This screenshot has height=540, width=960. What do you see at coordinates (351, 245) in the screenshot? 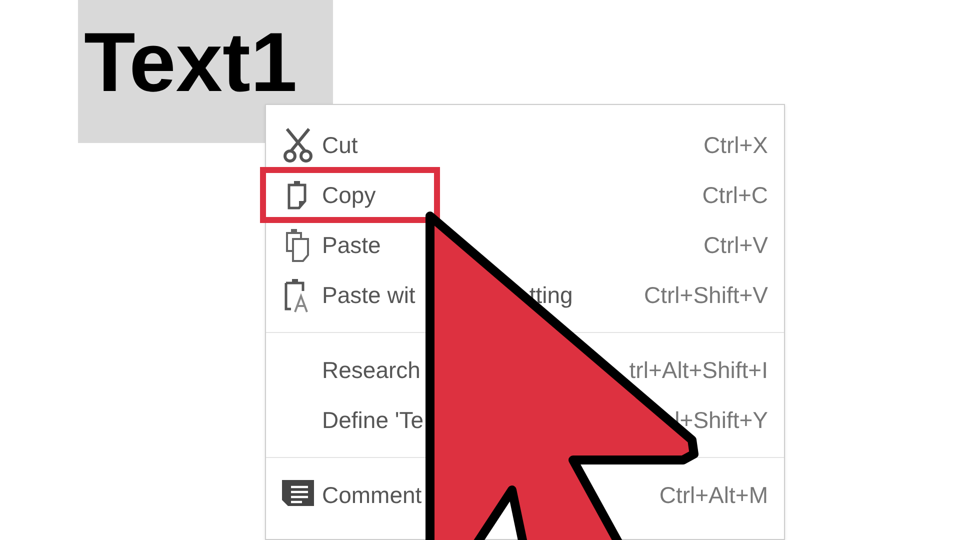
I see `menu-item-label: Paste` at bounding box center [351, 245].